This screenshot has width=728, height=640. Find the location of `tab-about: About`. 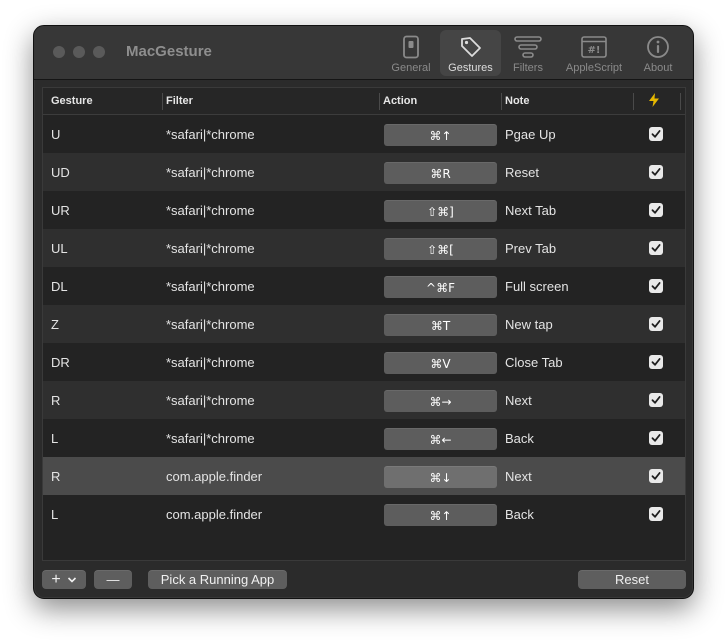

tab-about: About is located at coordinates (658, 53).